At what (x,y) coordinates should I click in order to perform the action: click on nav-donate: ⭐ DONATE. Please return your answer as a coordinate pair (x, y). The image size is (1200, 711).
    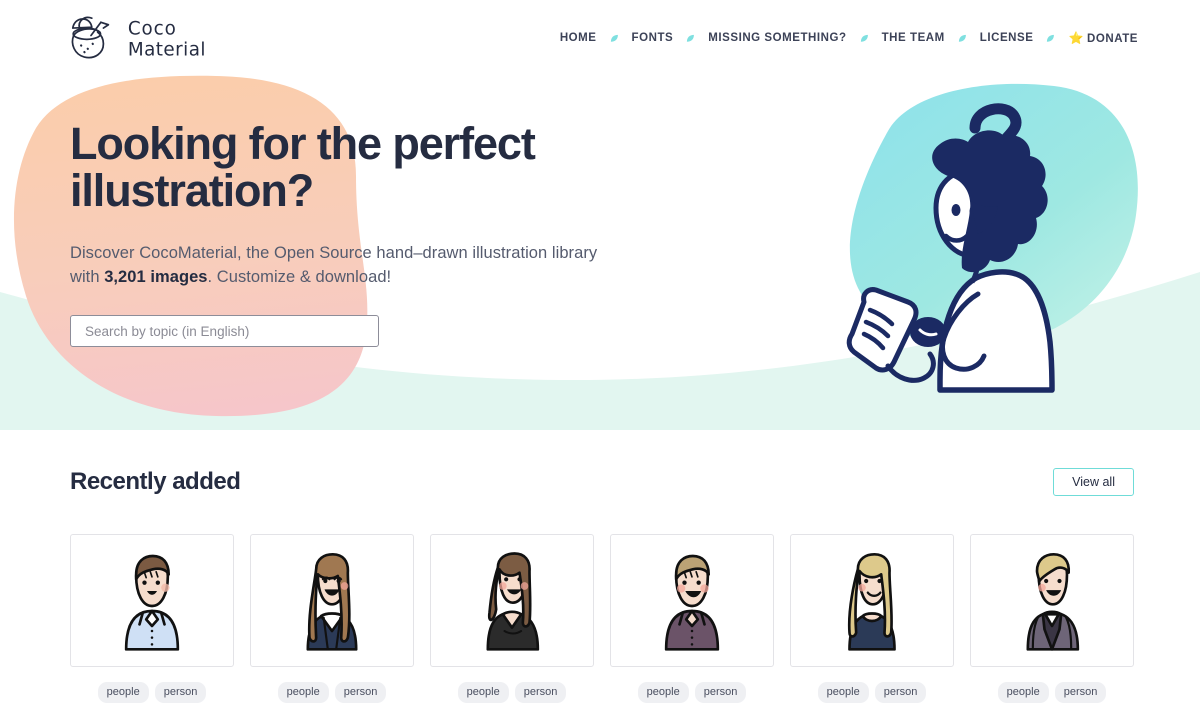
    Looking at the image, I should click on (1103, 38).